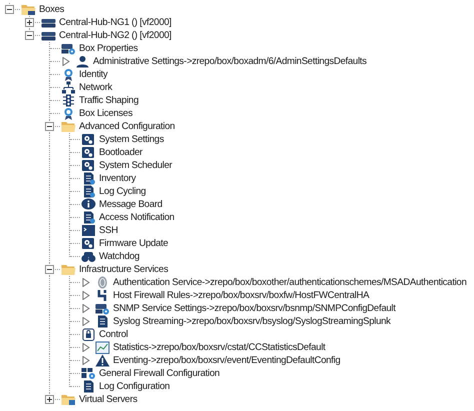 The width and height of the screenshot is (474, 411). I want to click on info-icon, so click(88, 204).